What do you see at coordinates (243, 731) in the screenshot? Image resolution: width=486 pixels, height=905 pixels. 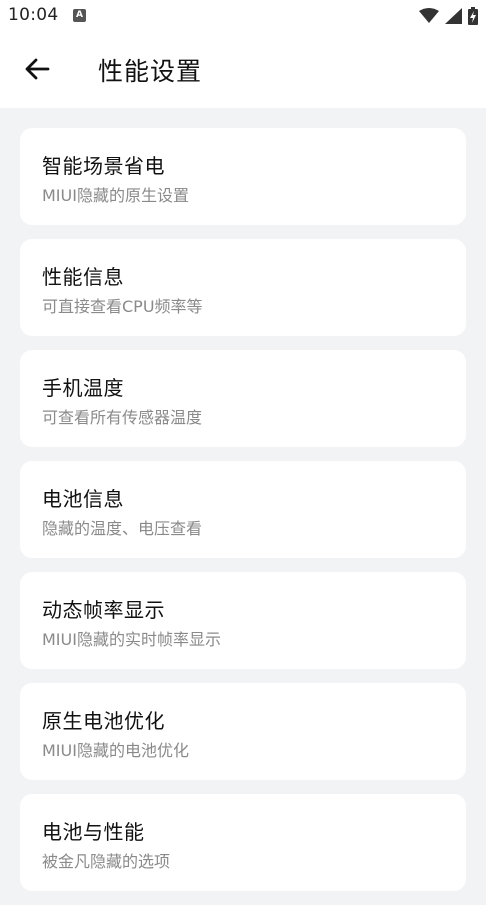 I see `setting-native-battery-optimization: 原生电池优化 MIUI隐藏的电池优化` at bounding box center [243, 731].